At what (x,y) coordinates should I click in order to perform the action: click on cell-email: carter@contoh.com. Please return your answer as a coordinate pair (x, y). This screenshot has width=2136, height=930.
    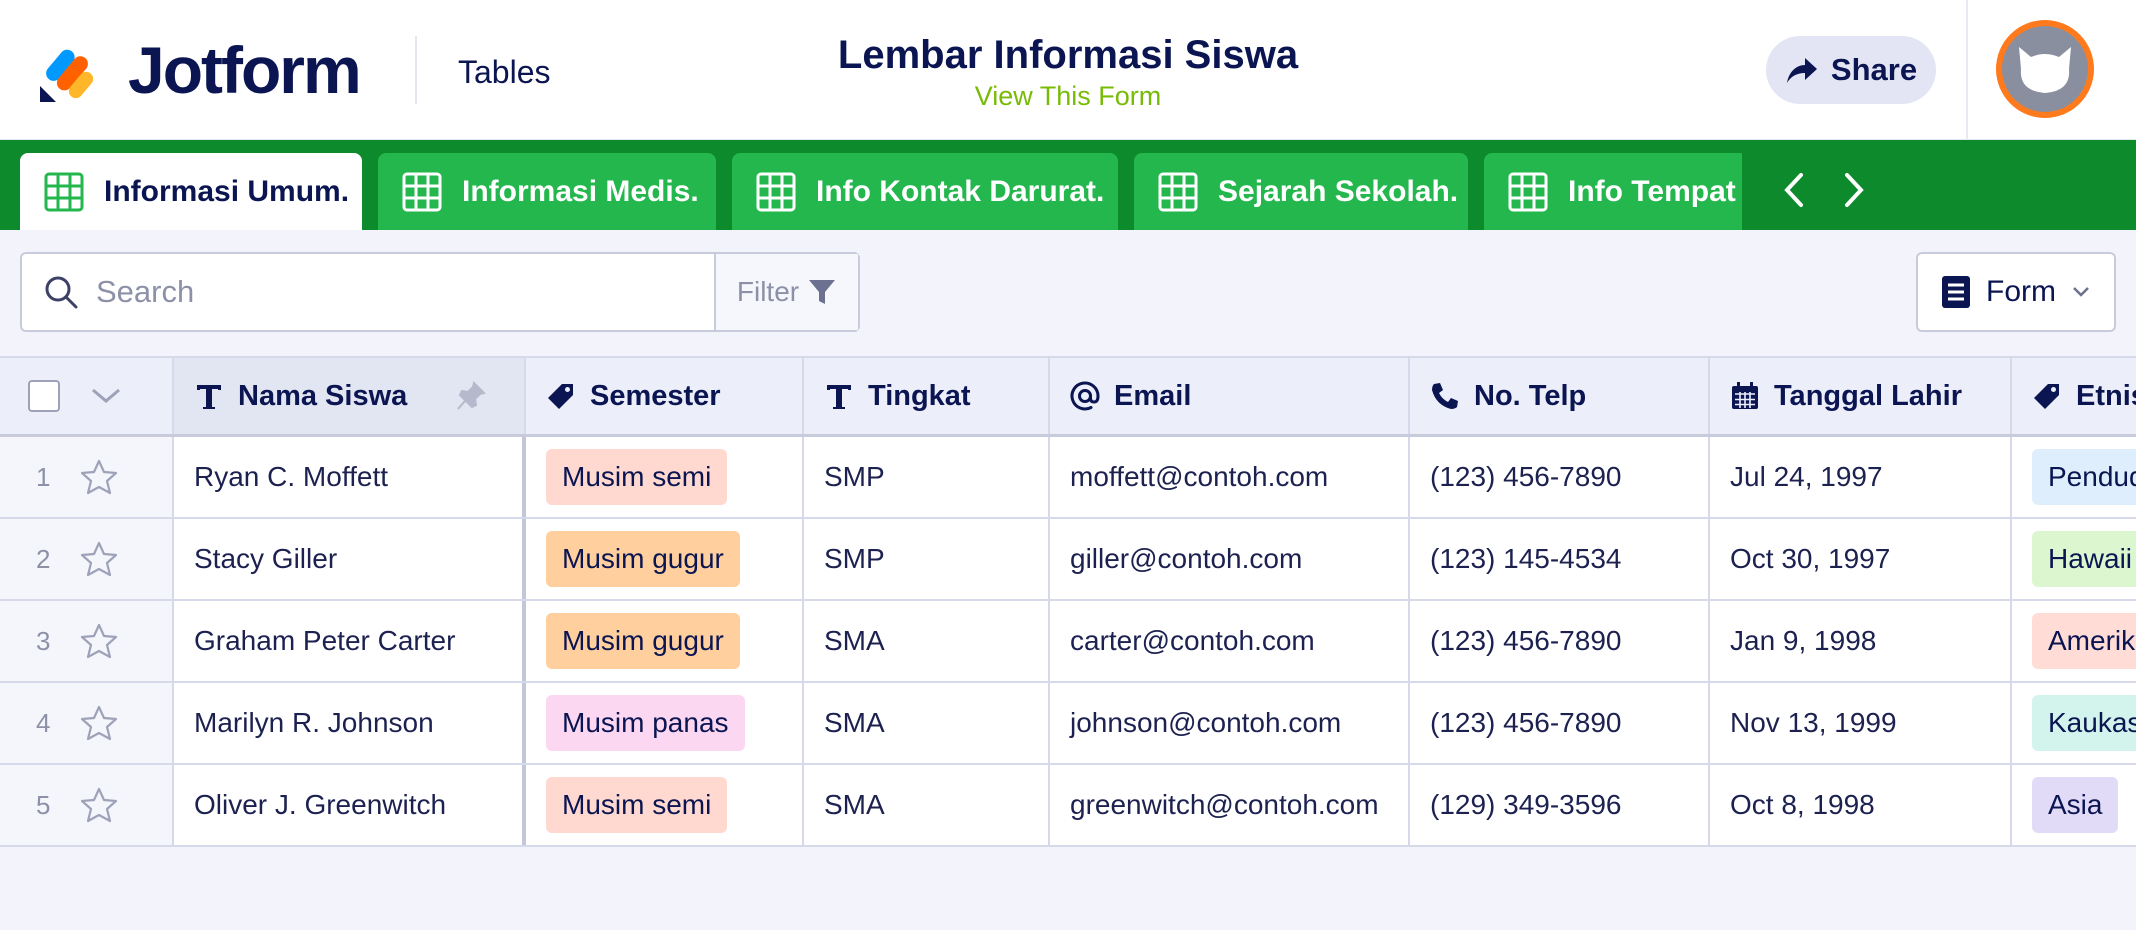
    Looking at the image, I should click on (1230, 641).